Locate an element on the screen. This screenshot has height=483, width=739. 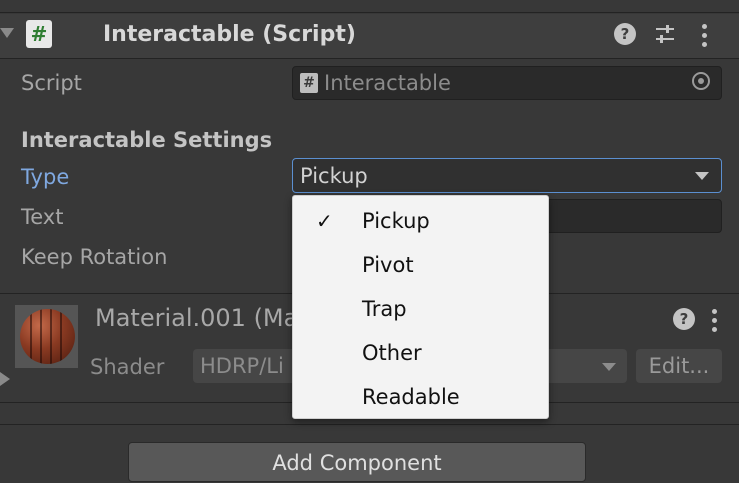
shader-label: Shader is located at coordinates (127, 367).